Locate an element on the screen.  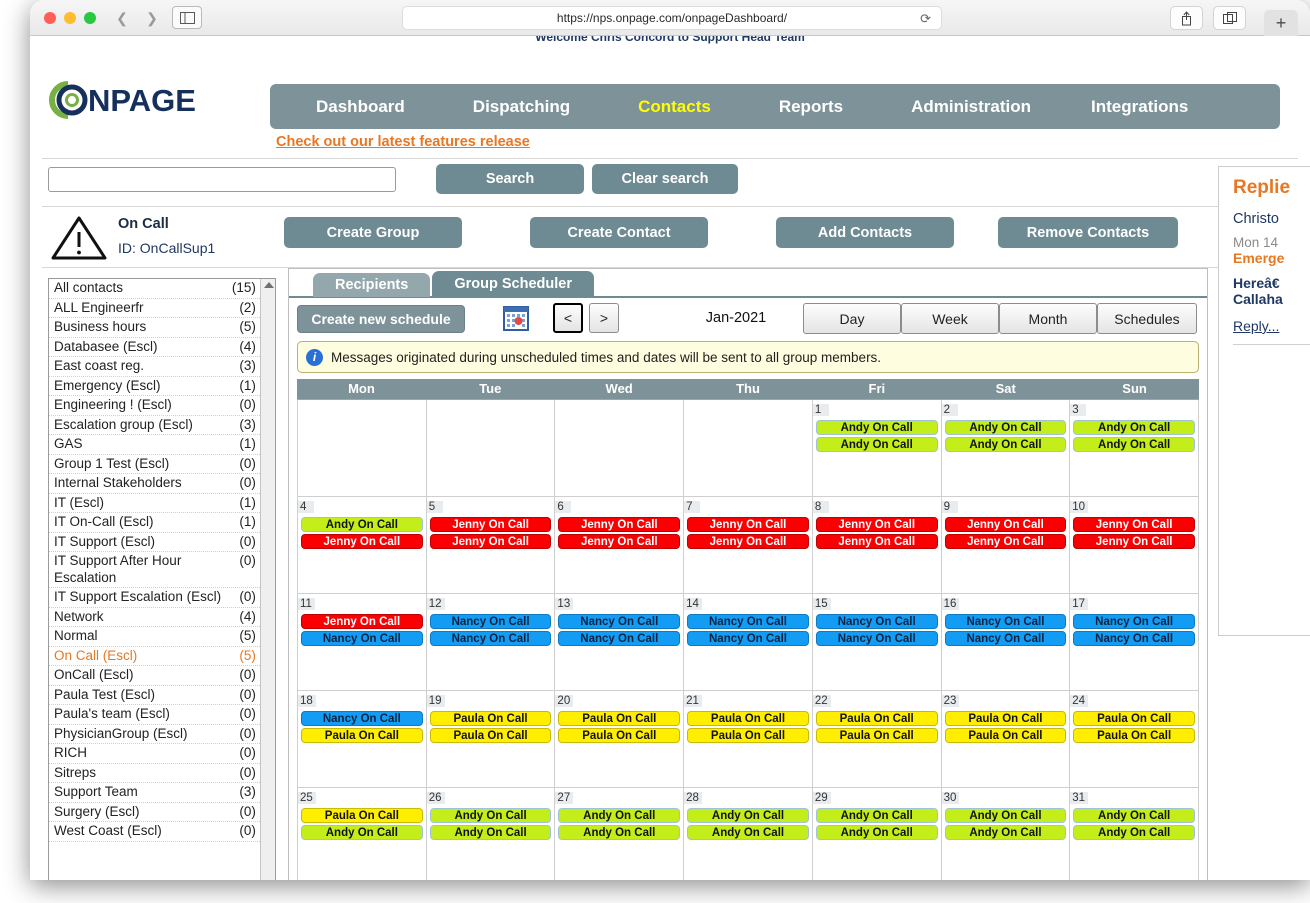
create-group-button: Create Group is located at coordinates (373, 232).